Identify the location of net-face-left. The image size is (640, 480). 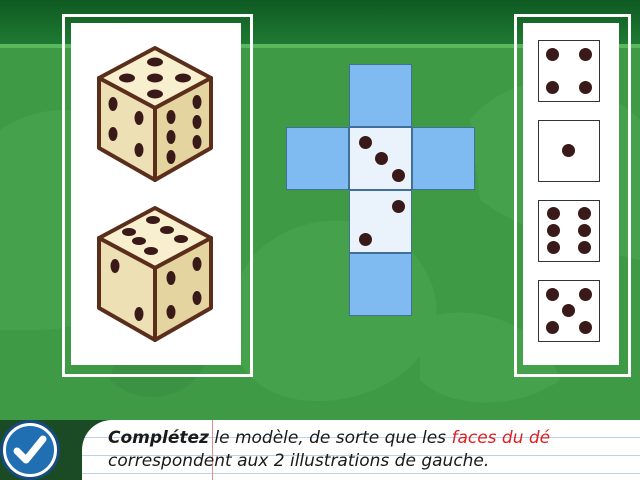
(317, 158).